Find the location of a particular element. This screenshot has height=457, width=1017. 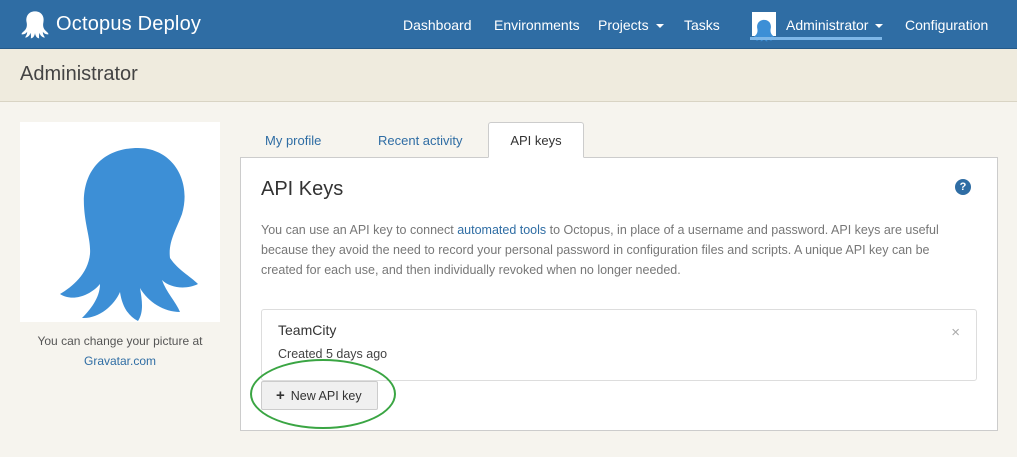

nav-configuration-label: Configuration is located at coordinates (947, 25).